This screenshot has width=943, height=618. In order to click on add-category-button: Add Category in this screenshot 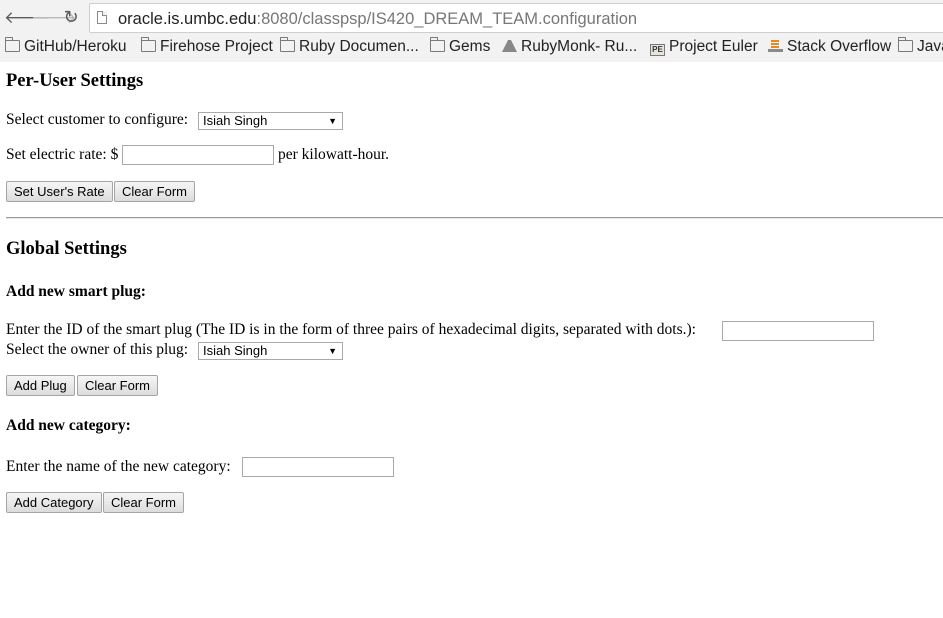, I will do `click(54, 502)`.